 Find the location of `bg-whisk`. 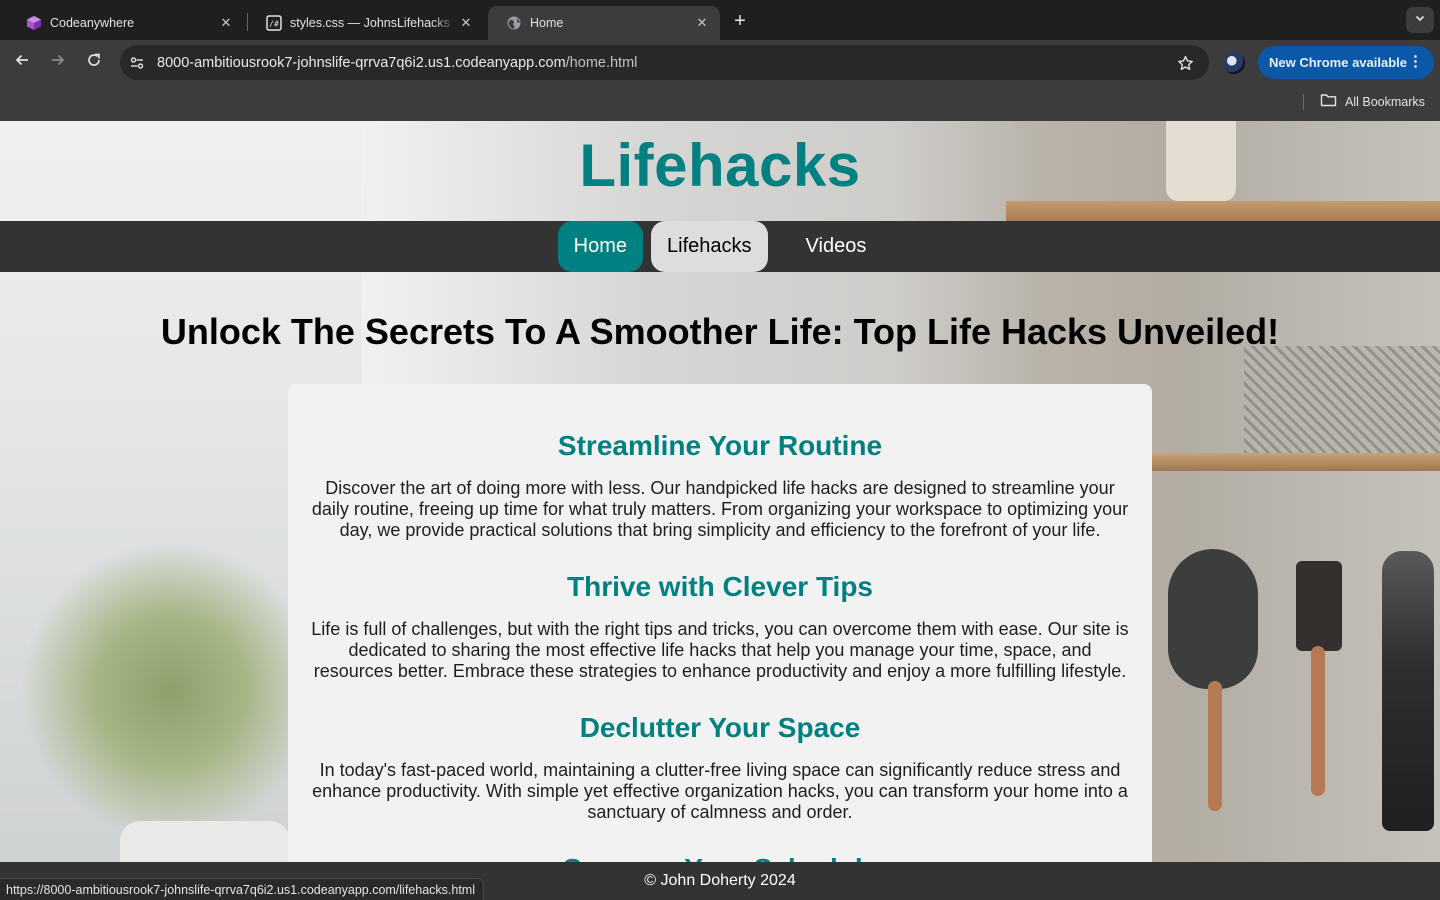

bg-whisk is located at coordinates (1408, 691).